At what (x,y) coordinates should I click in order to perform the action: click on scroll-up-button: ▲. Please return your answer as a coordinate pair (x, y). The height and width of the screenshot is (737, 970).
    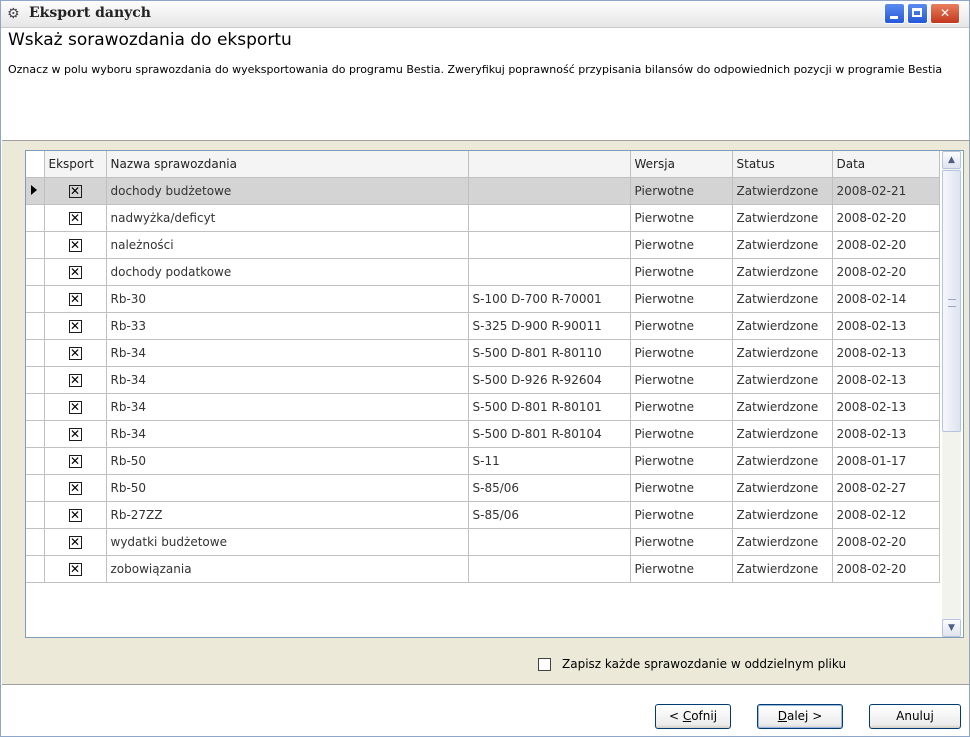
    Looking at the image, I should click on (951, 160).